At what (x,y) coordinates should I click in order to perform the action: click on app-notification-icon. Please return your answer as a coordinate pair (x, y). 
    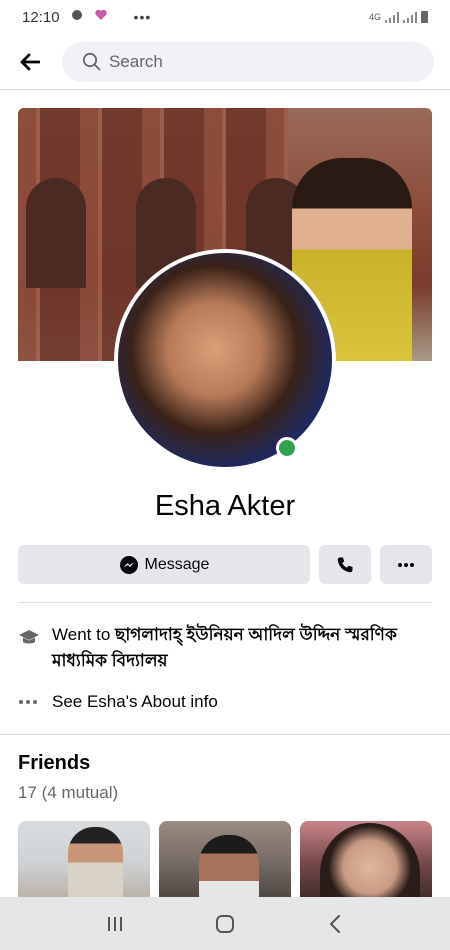
    Looking at the image, I should click on (77, 17).